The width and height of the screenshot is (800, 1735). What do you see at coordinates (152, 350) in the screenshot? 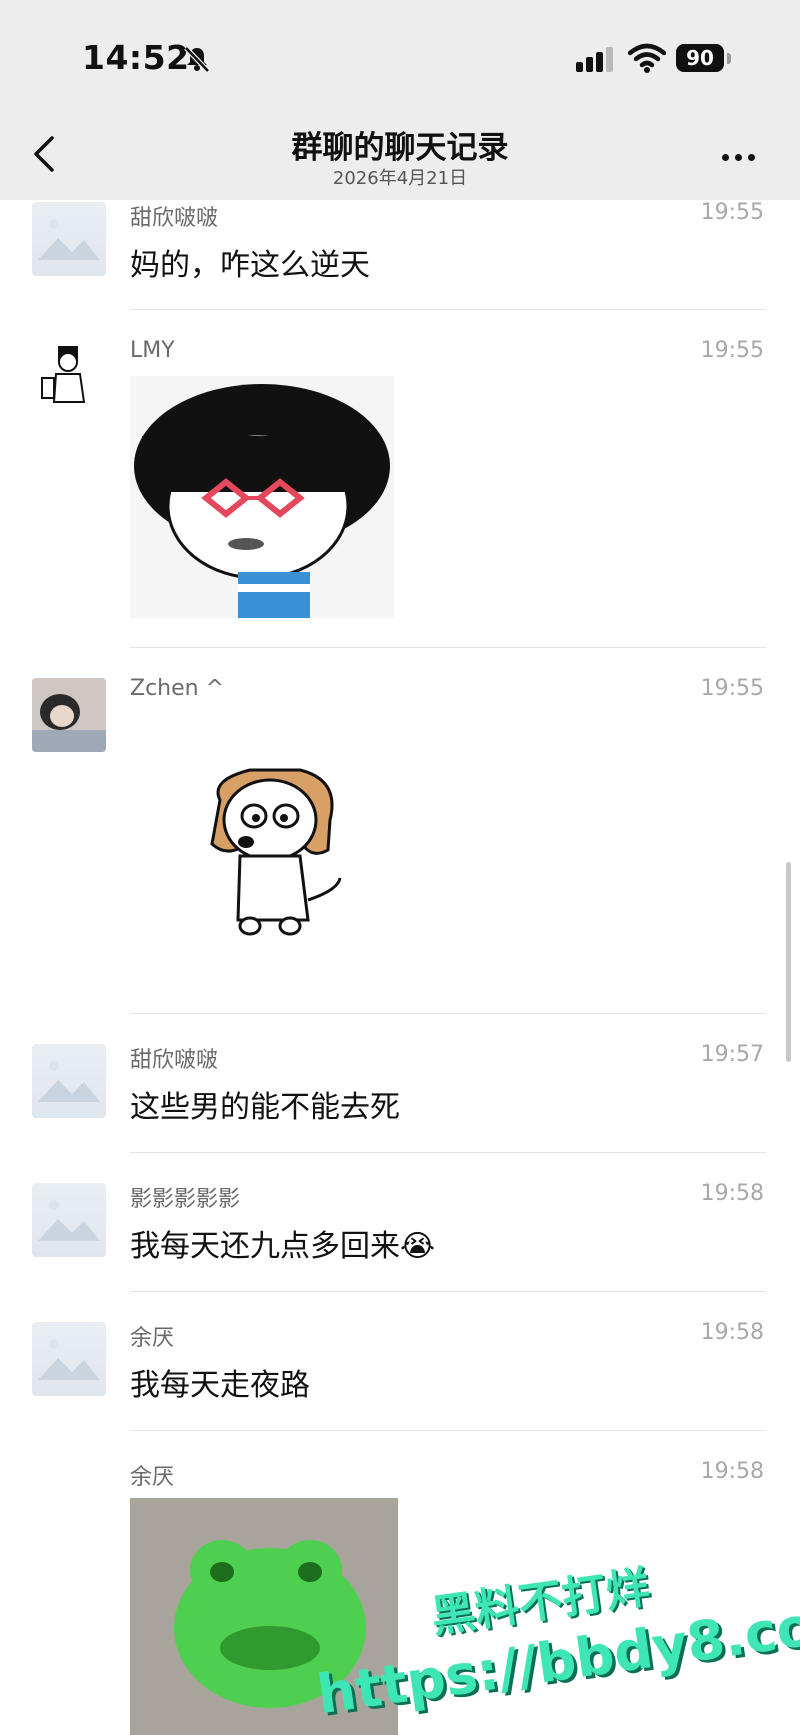
I see `message-sender: LMY` at bounding box center [152, 350].